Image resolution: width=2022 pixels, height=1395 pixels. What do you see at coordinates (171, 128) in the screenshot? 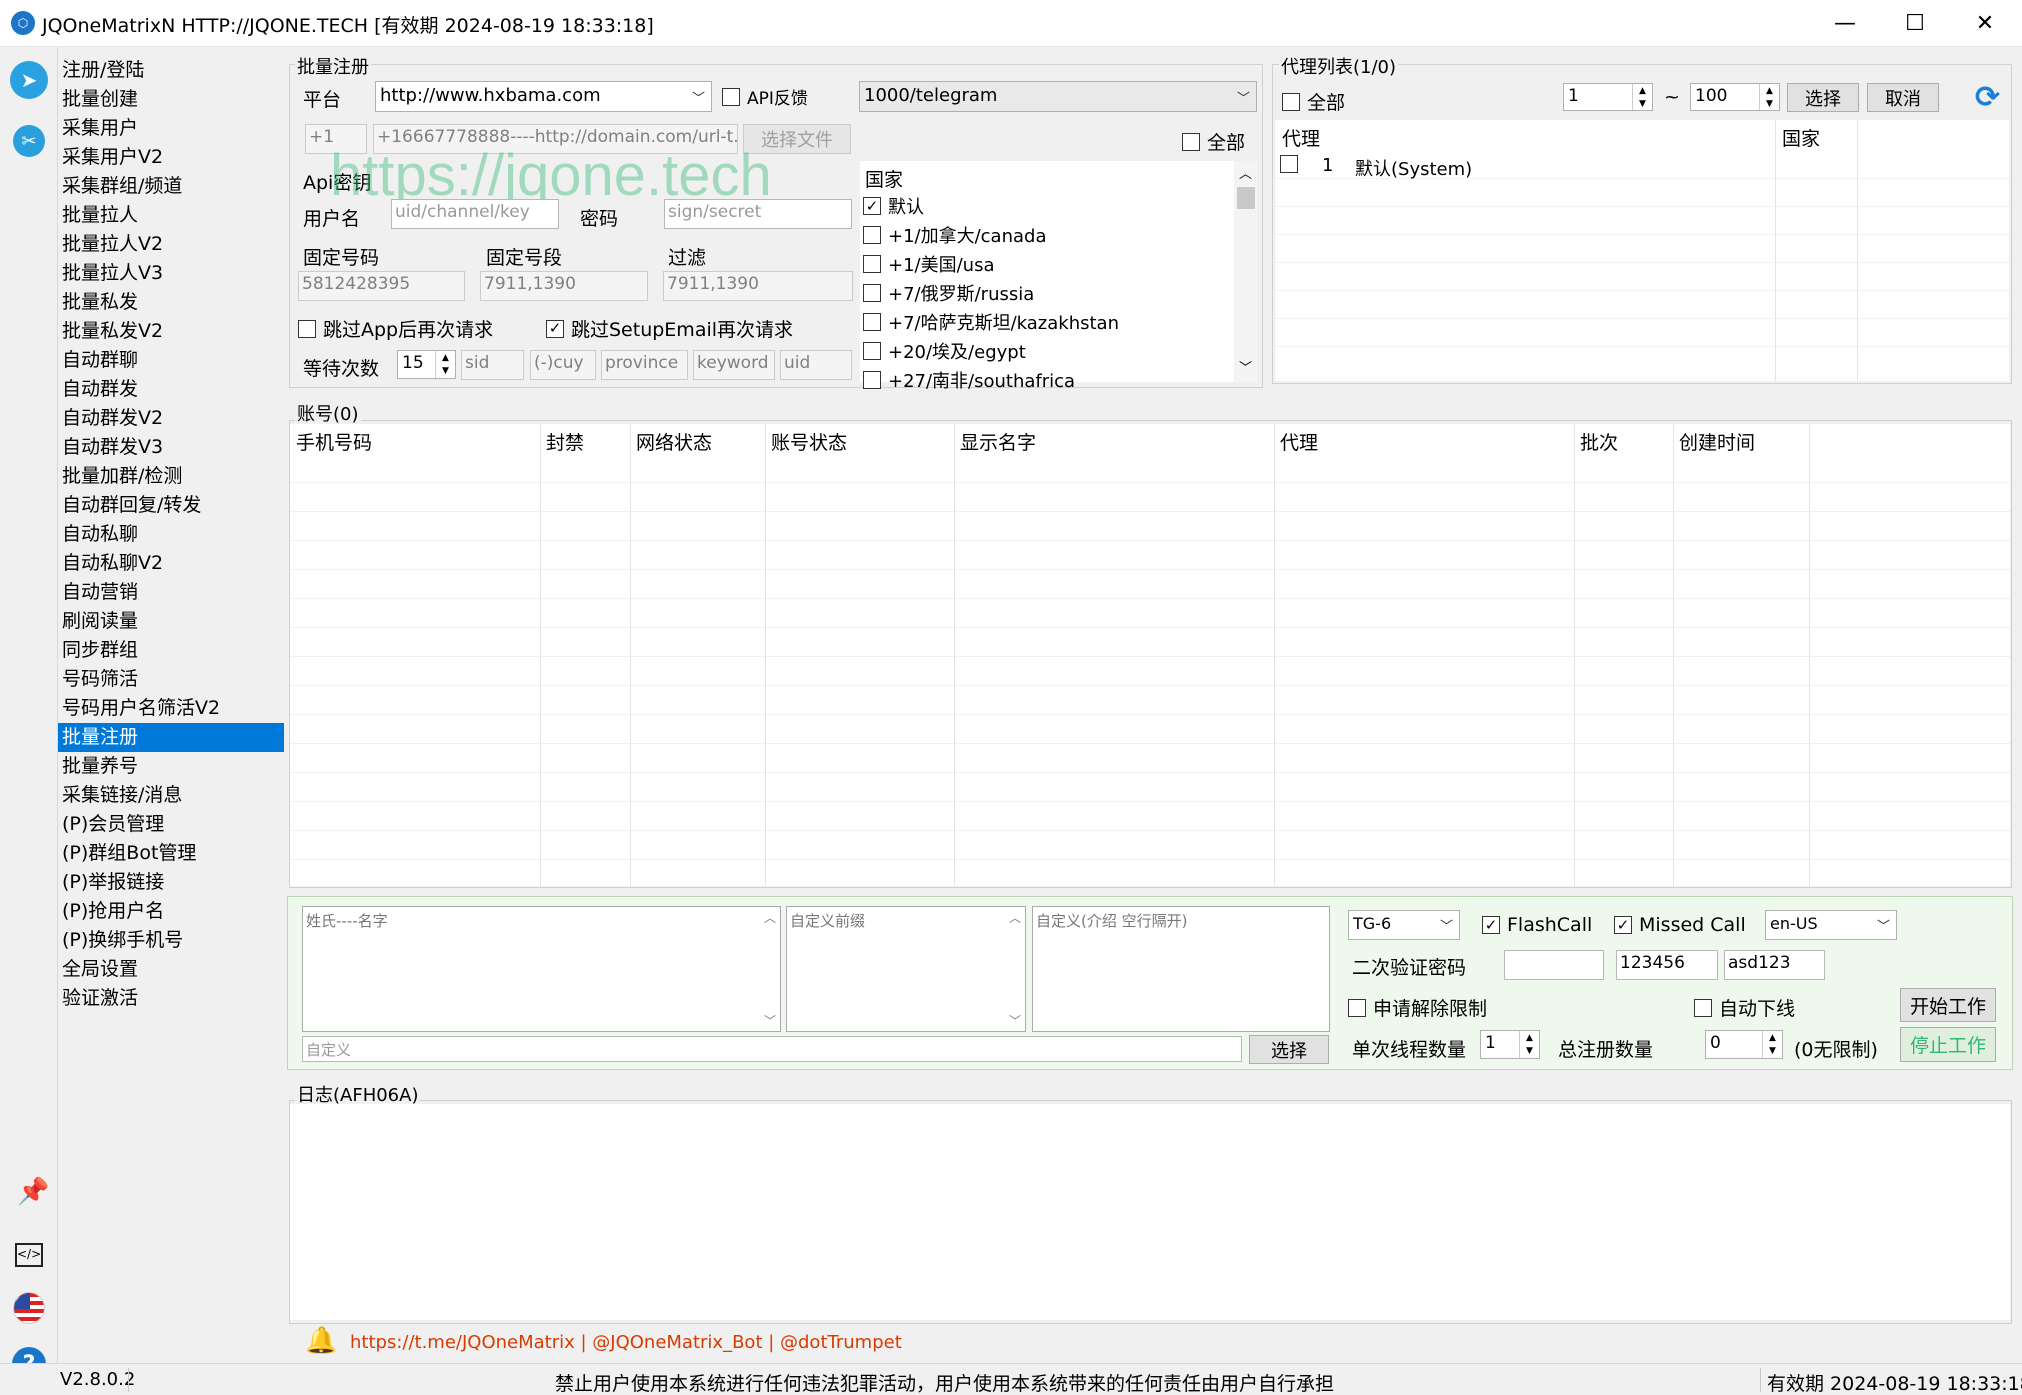
I see `nav-item: 采集用户` at bounding box center [171, 128].